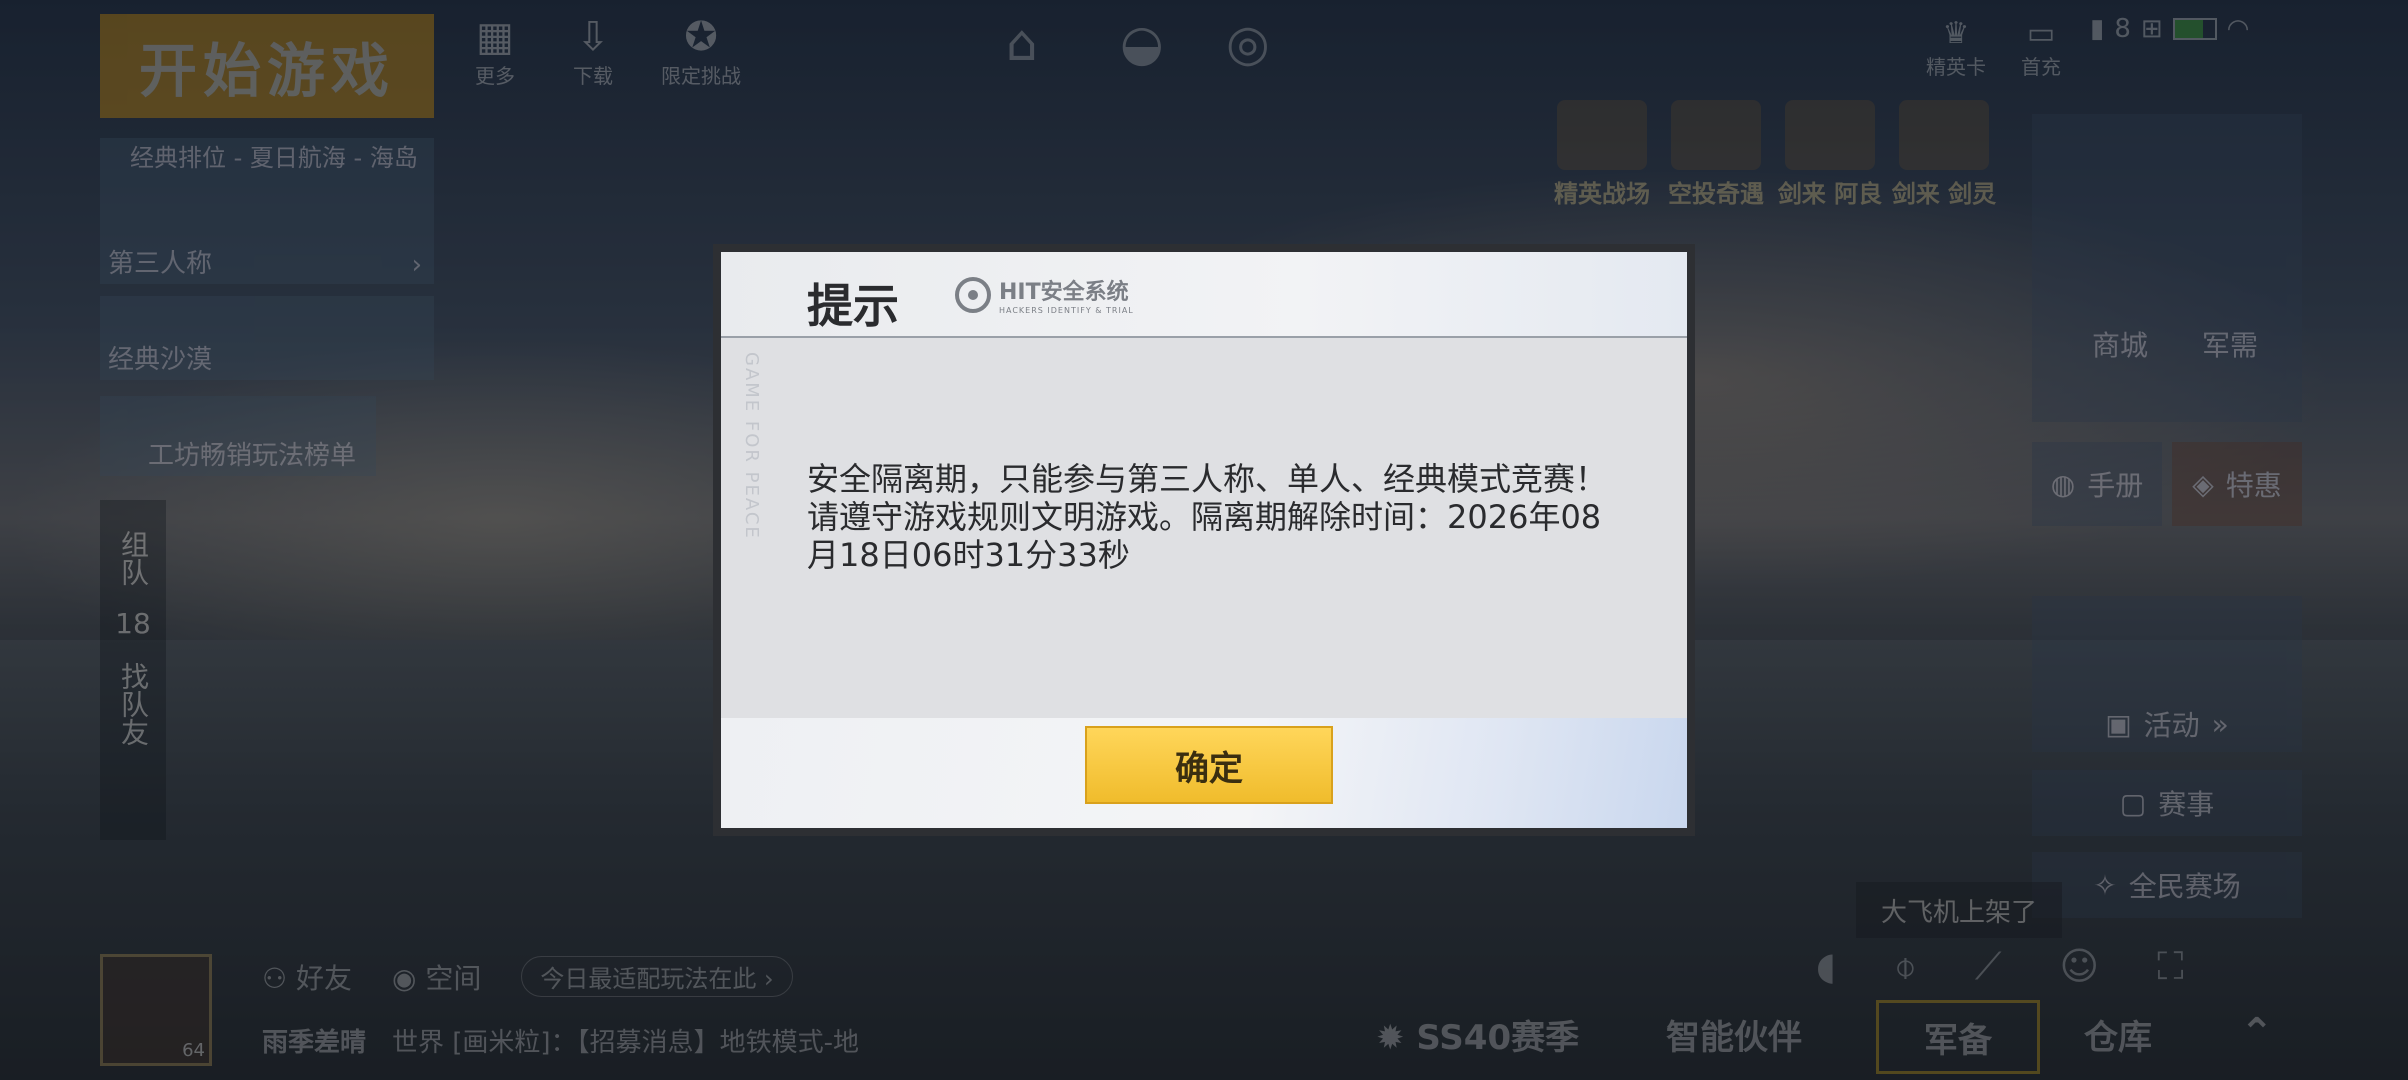 Image resolution: width=2408 pixels, height=1080 pixels. I want to click on hit-brand-name: HIT安全系统, so click(1064, 292).